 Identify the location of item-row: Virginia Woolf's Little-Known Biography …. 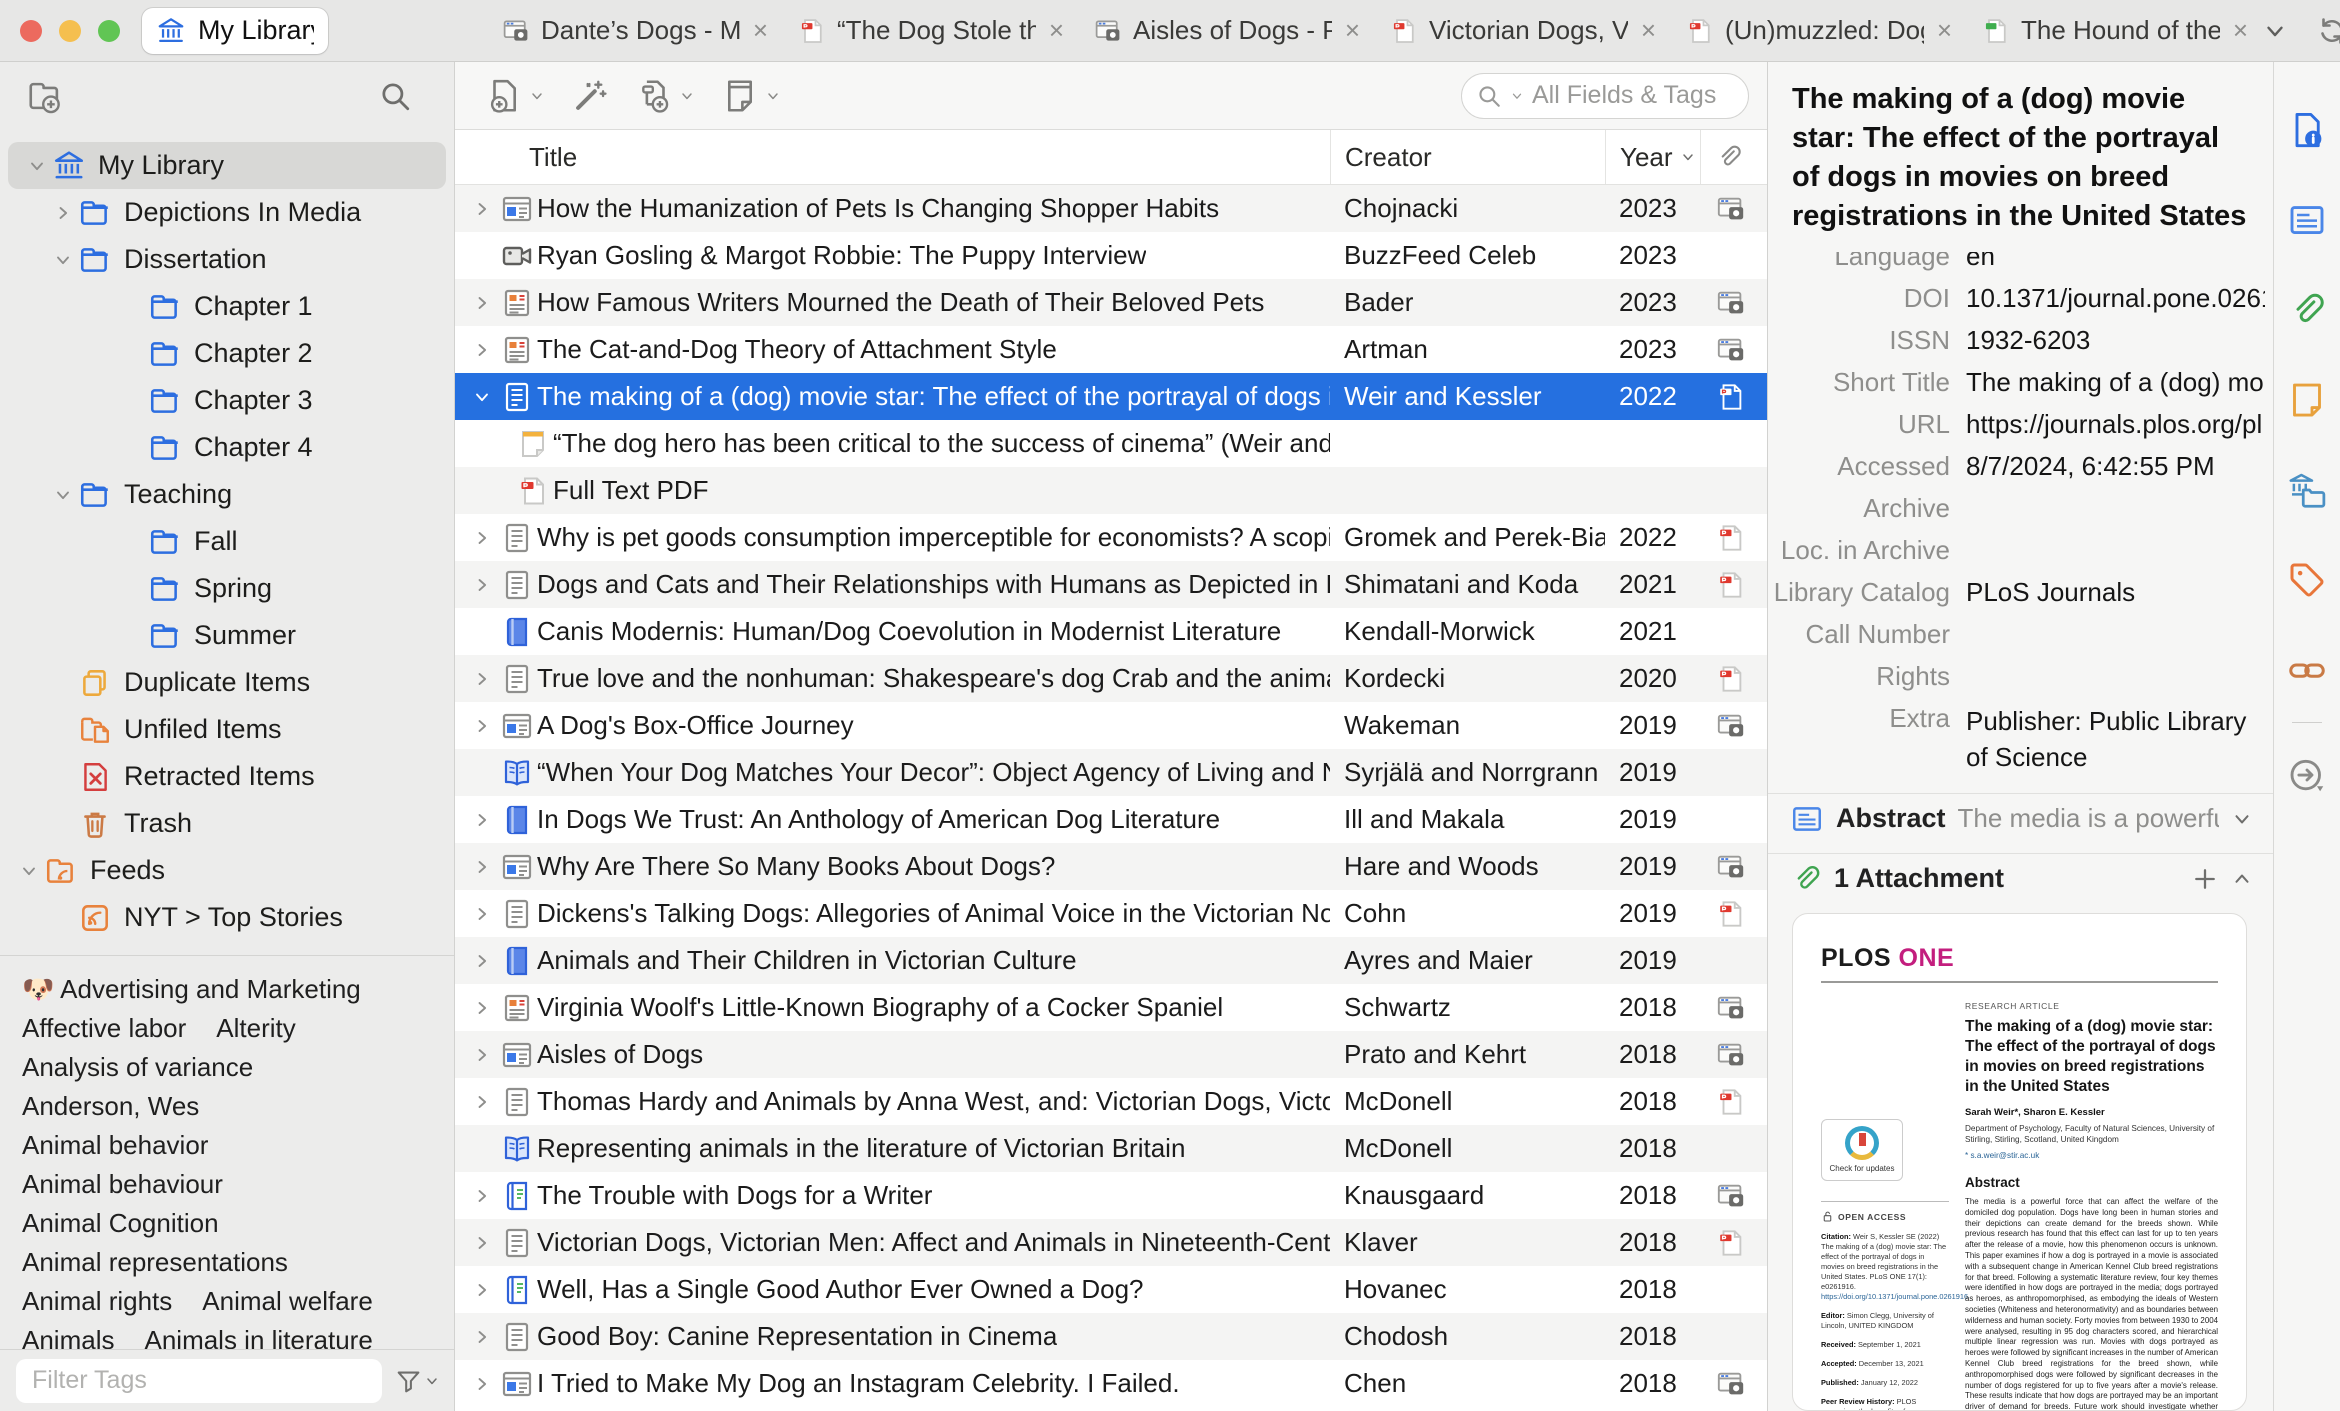
(1111, 1007).